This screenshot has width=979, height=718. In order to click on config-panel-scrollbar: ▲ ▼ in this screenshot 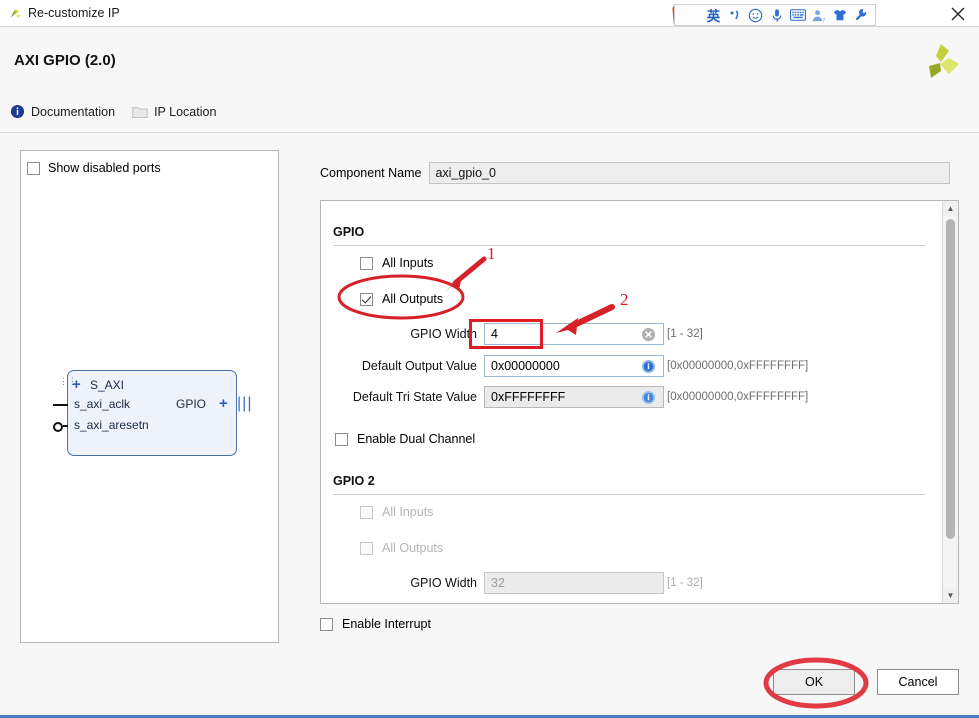, I will do `click(950, 402)`.